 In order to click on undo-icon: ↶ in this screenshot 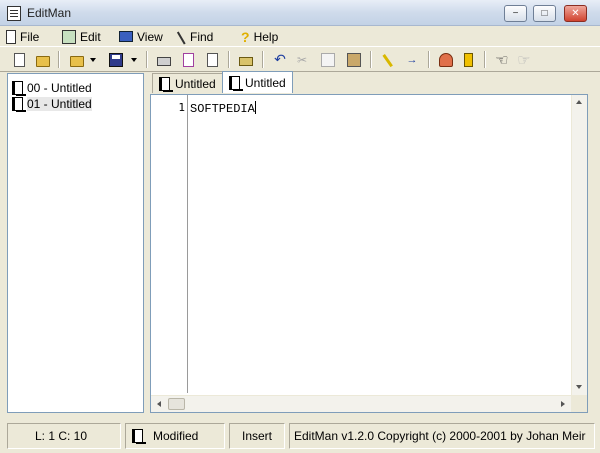, I will do `click(280, 59)`.